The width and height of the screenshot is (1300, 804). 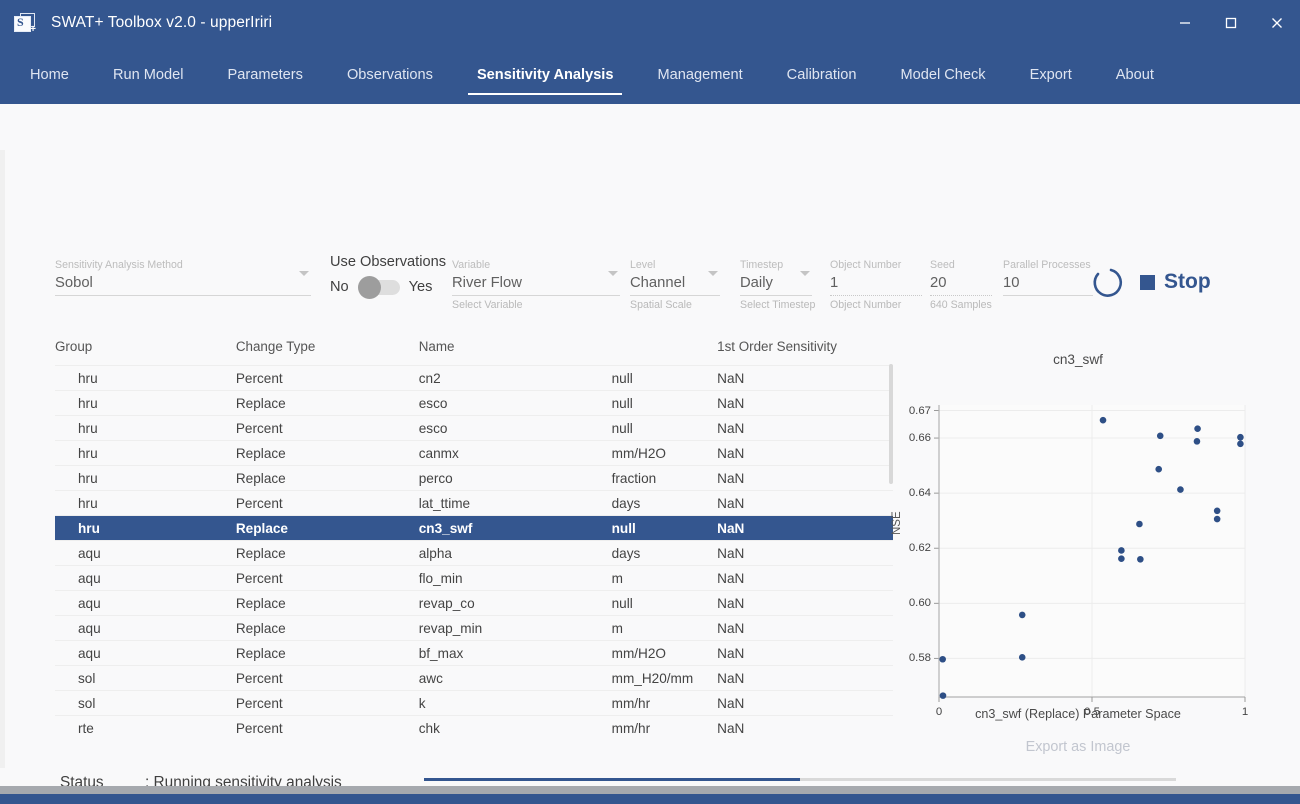 I want to click on chart-y-tick-label: 0.67, so click(x=919, y=410).